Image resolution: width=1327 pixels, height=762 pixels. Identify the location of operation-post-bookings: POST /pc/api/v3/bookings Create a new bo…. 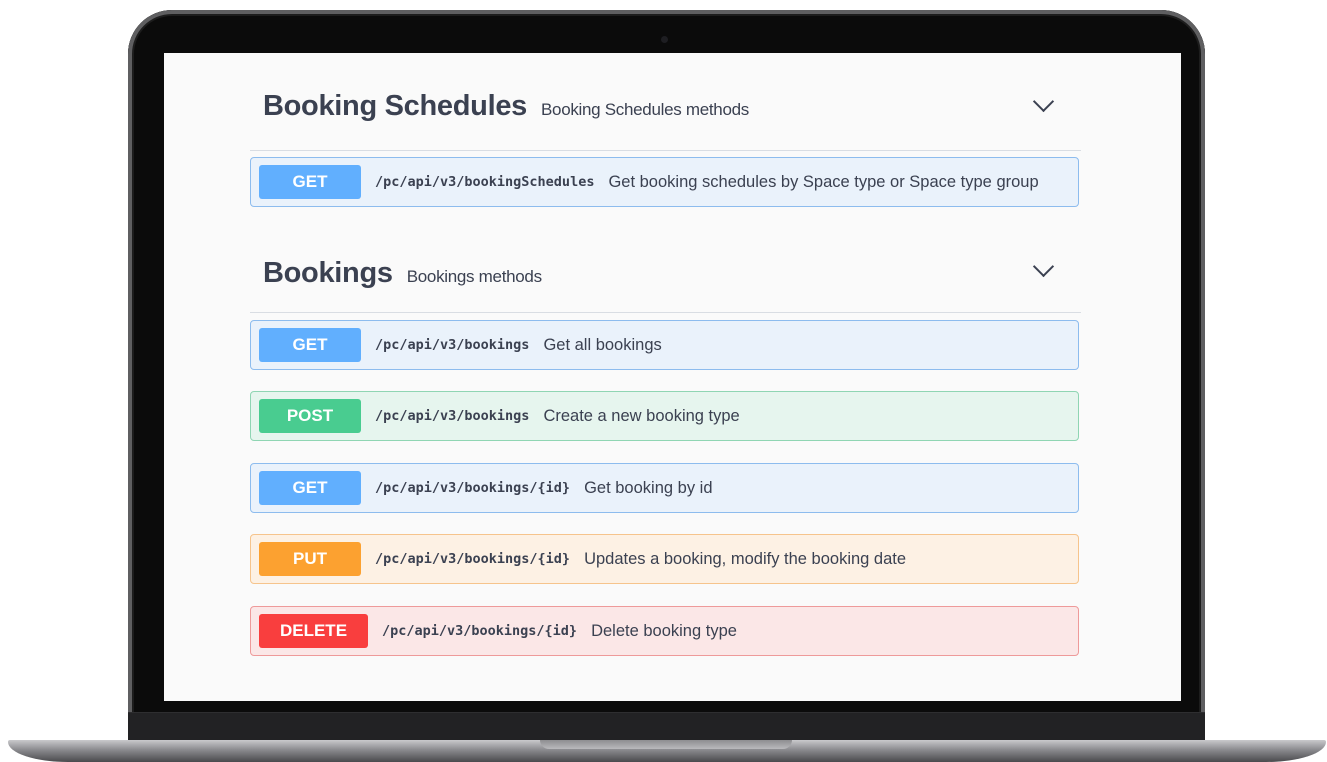
(664, 416).